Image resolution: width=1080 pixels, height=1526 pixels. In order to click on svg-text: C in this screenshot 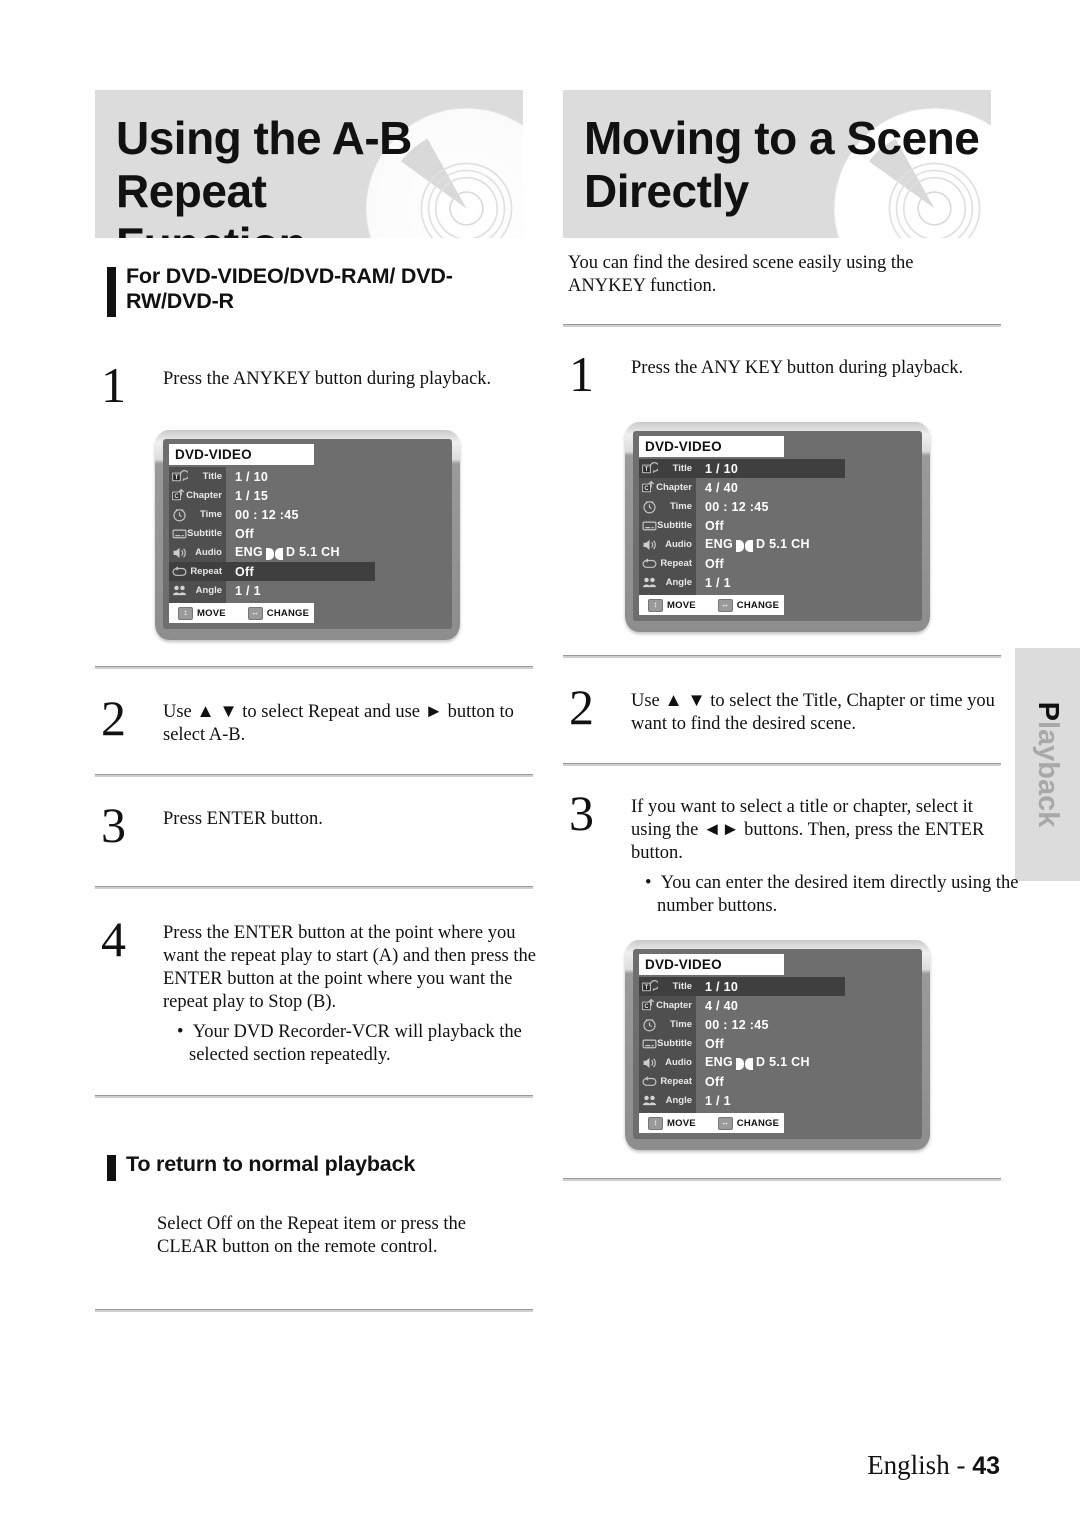, I will do `click(176, 497)`.